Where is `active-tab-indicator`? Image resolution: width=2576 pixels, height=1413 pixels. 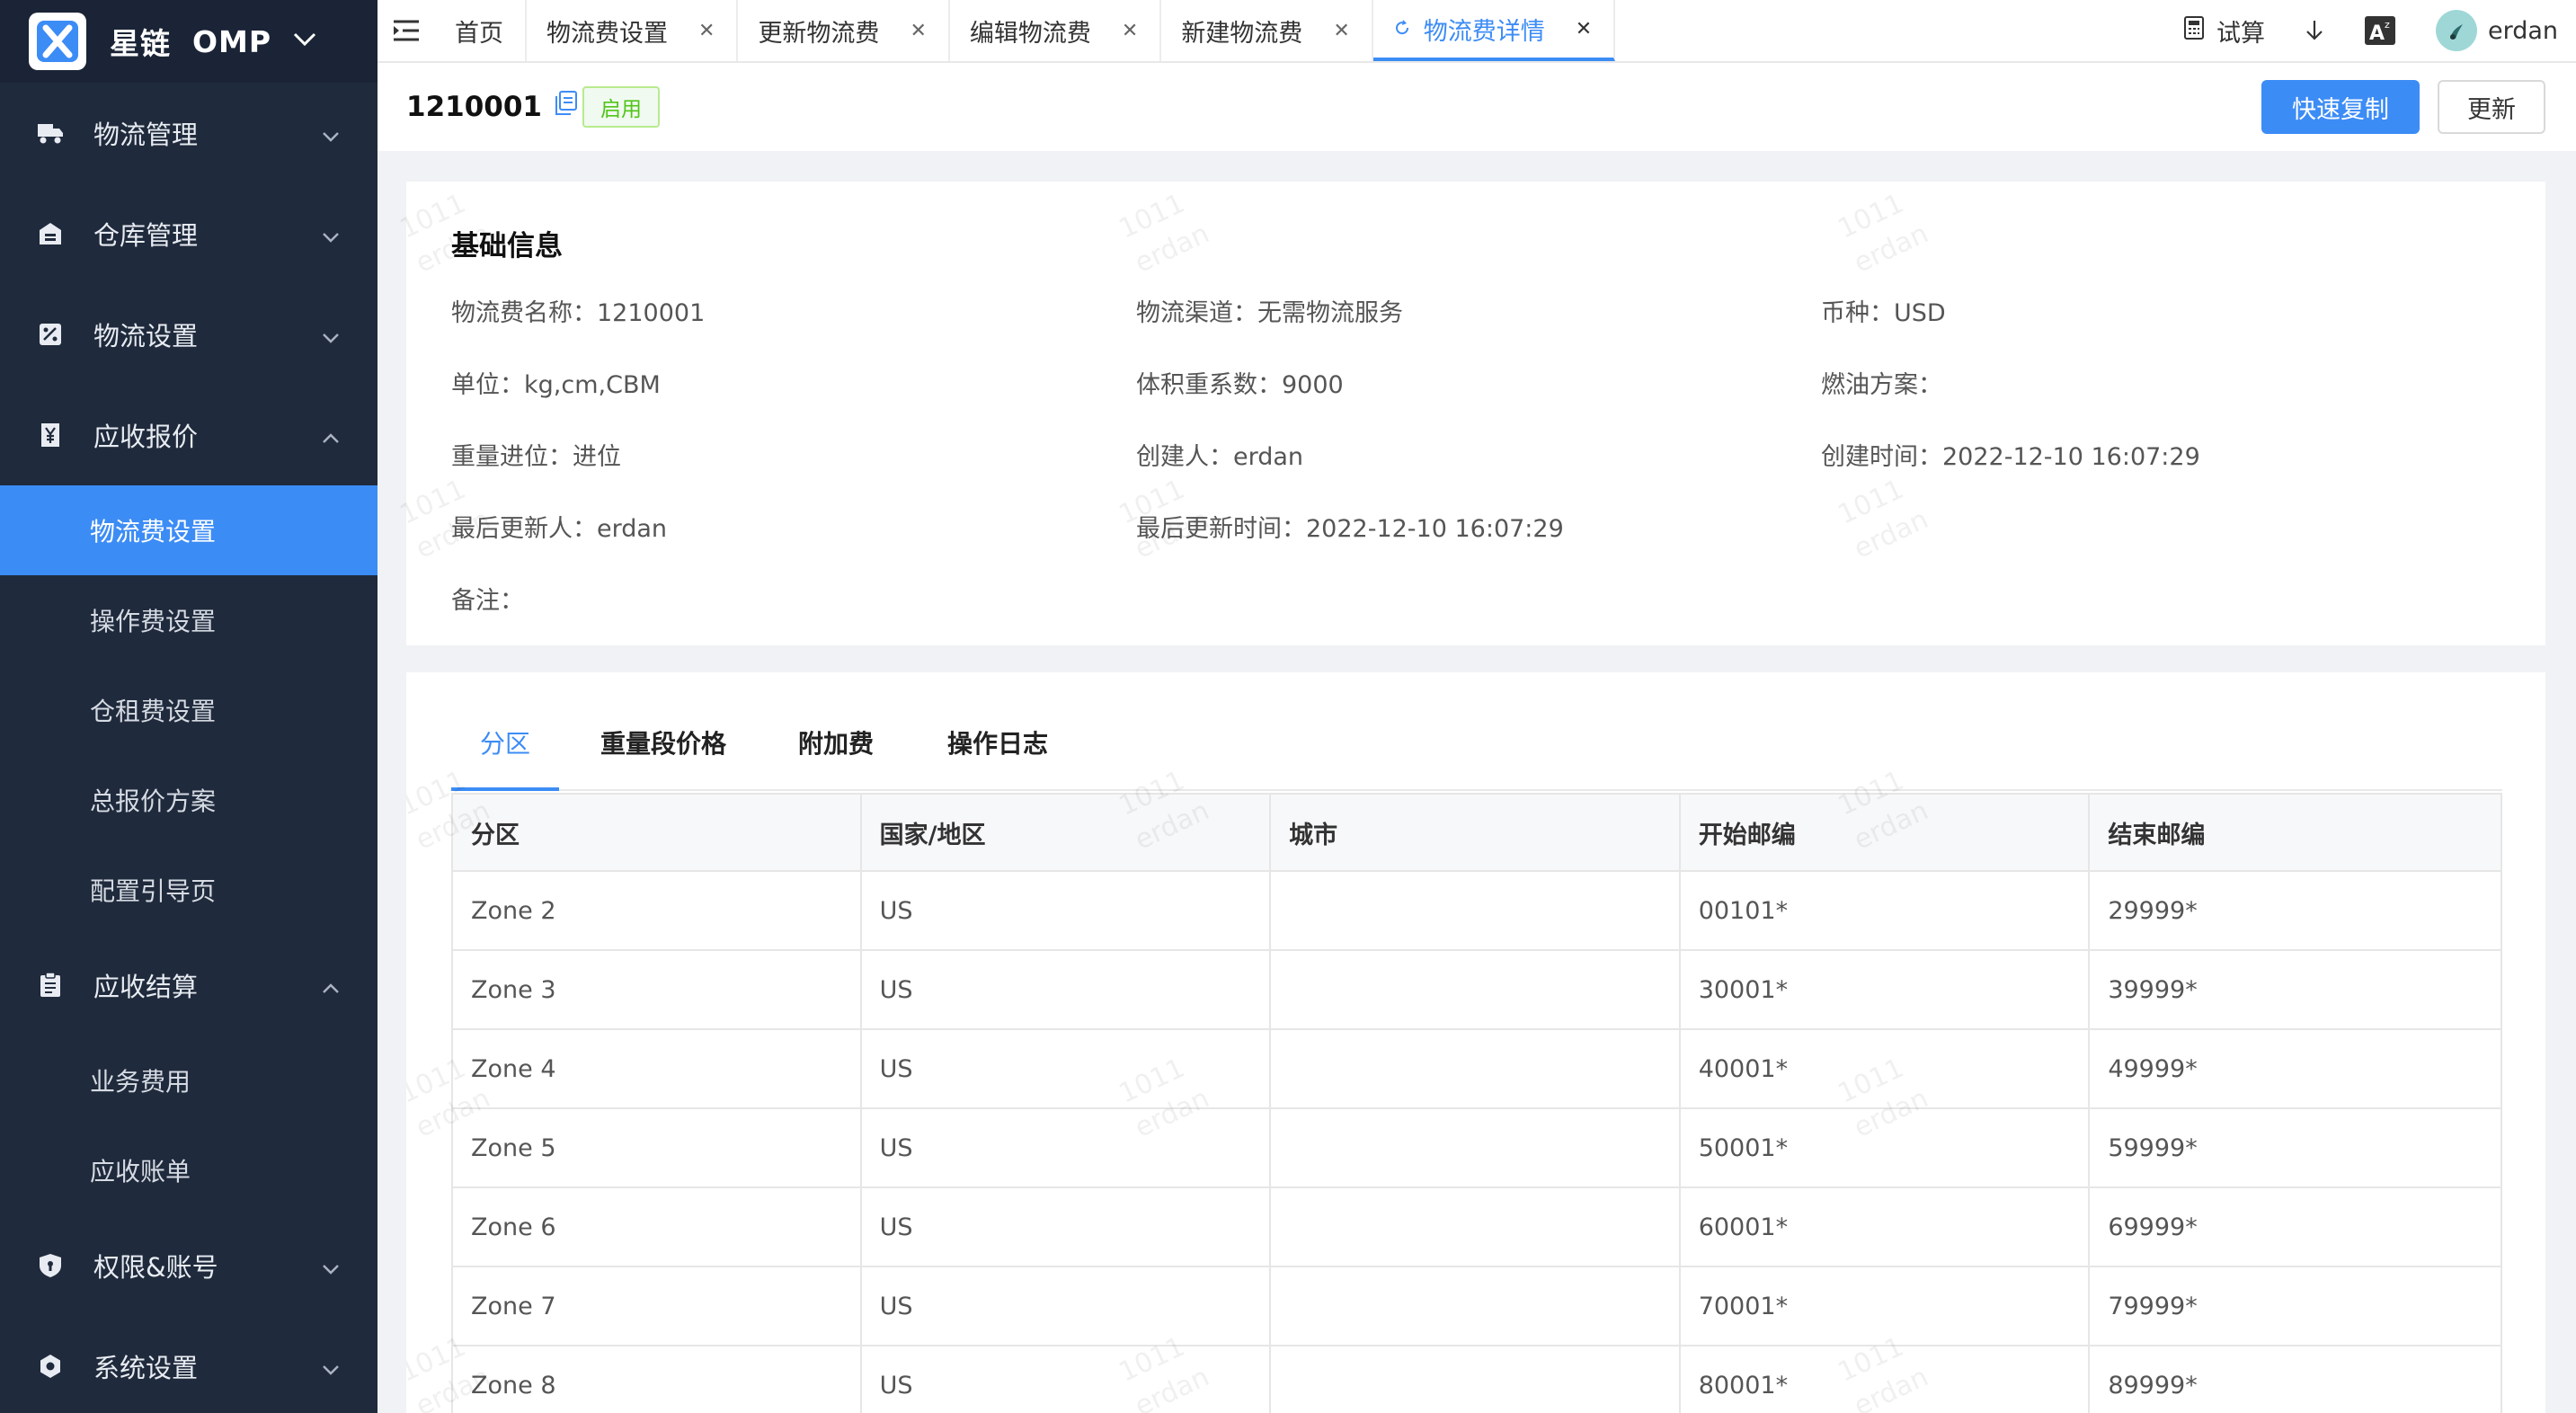
active-tab-indicator is located at coordinates (505, 789).